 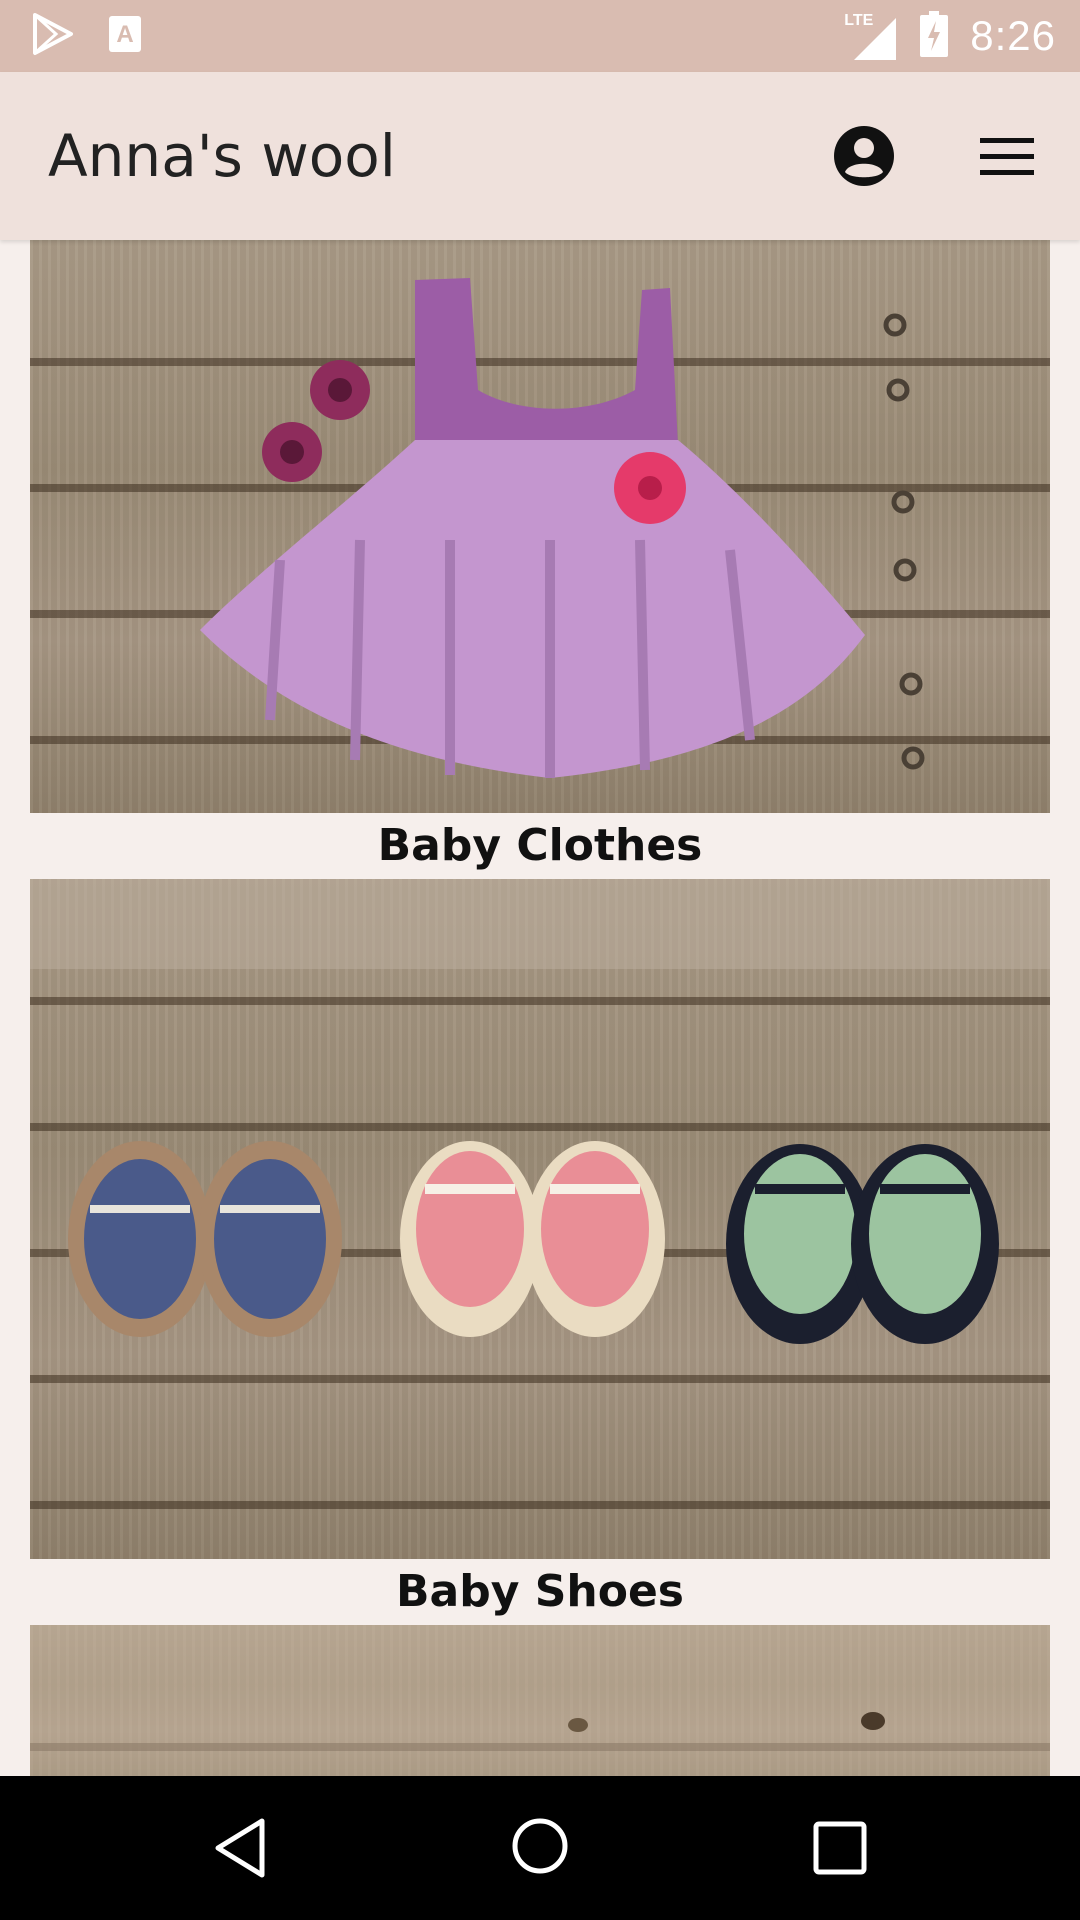 What do you see at coordinates (540, 1591) in the screenshot?
I see `category-label: Baby Shoes` at bounding box center [540, 1591].